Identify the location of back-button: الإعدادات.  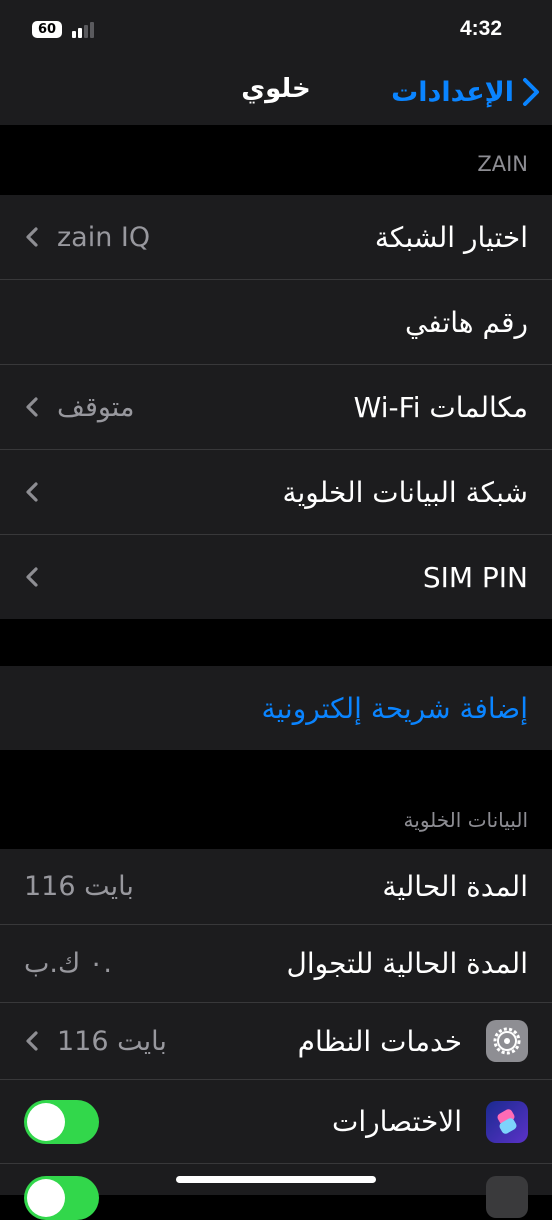
(465, 92).